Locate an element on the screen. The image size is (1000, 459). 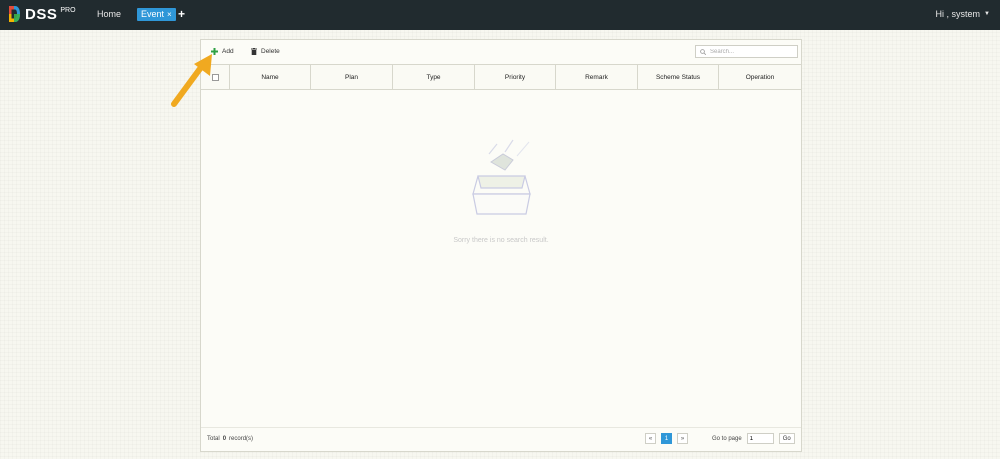
empty-box-illustration is located at coordinates (501, 177).